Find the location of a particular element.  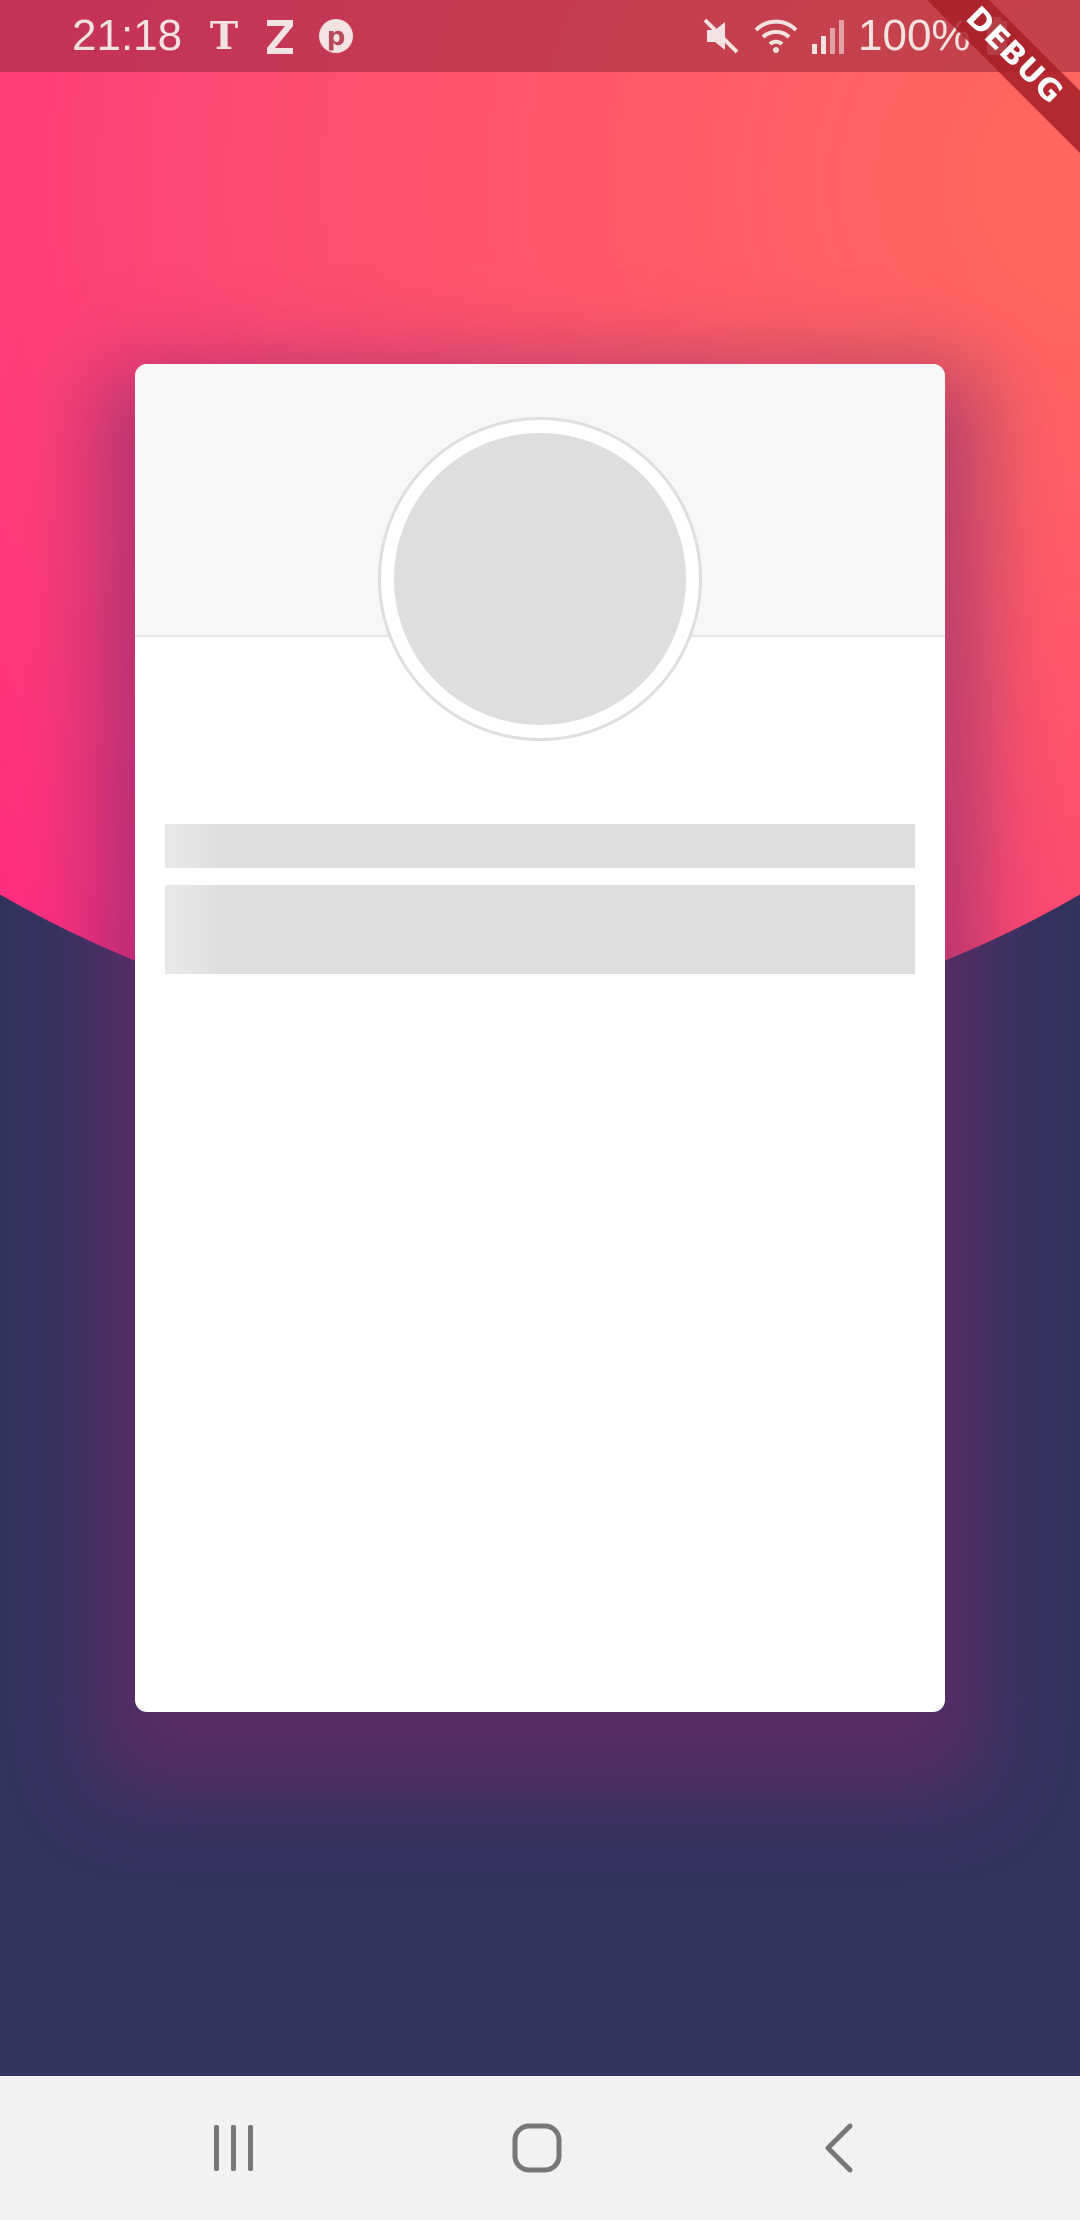

recents-icon is located at coordinates (233, 2148).